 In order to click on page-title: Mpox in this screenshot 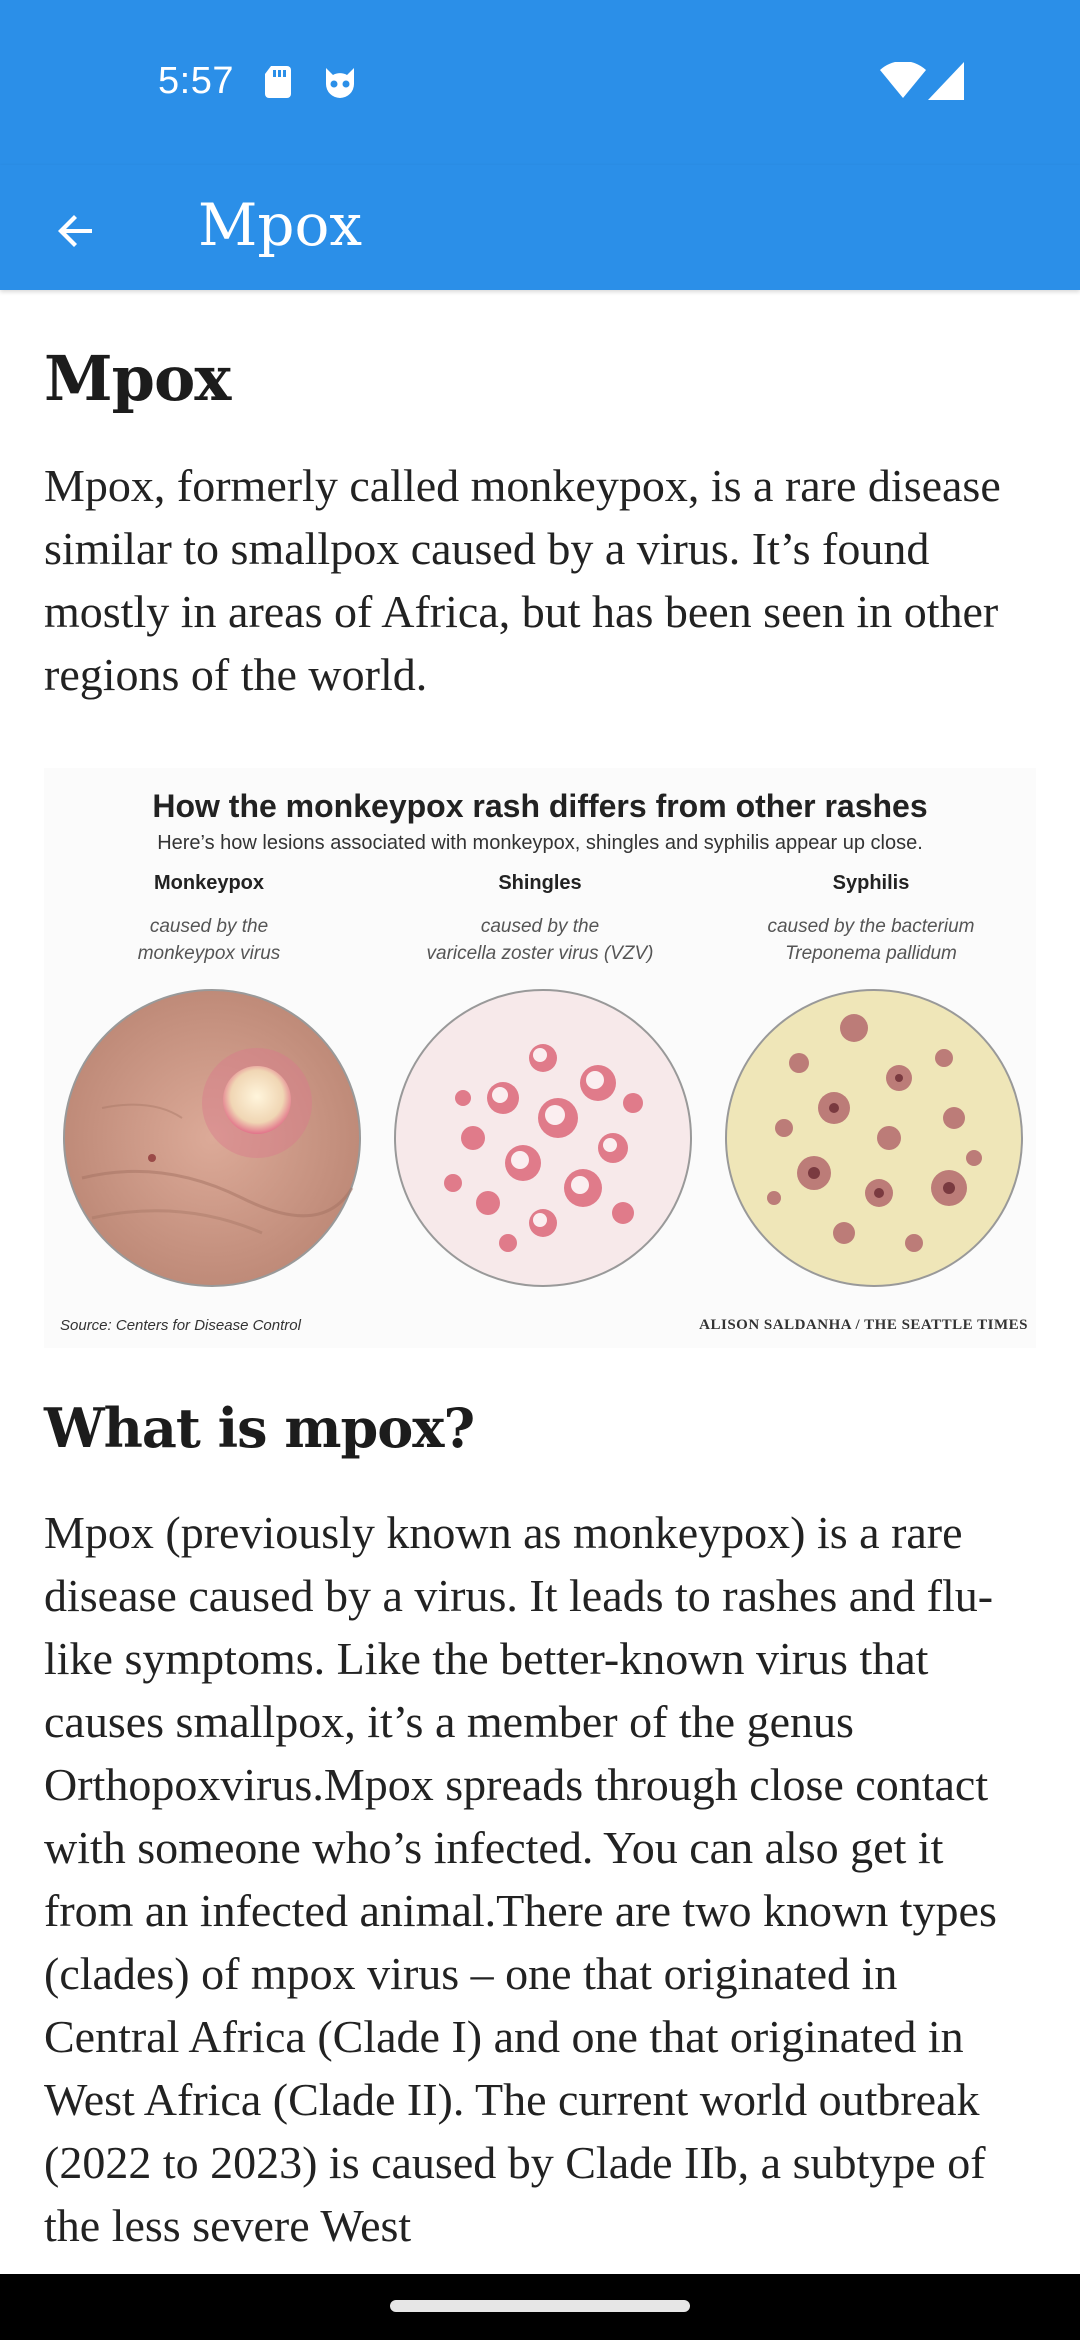, I will do `click(137, 378)`.